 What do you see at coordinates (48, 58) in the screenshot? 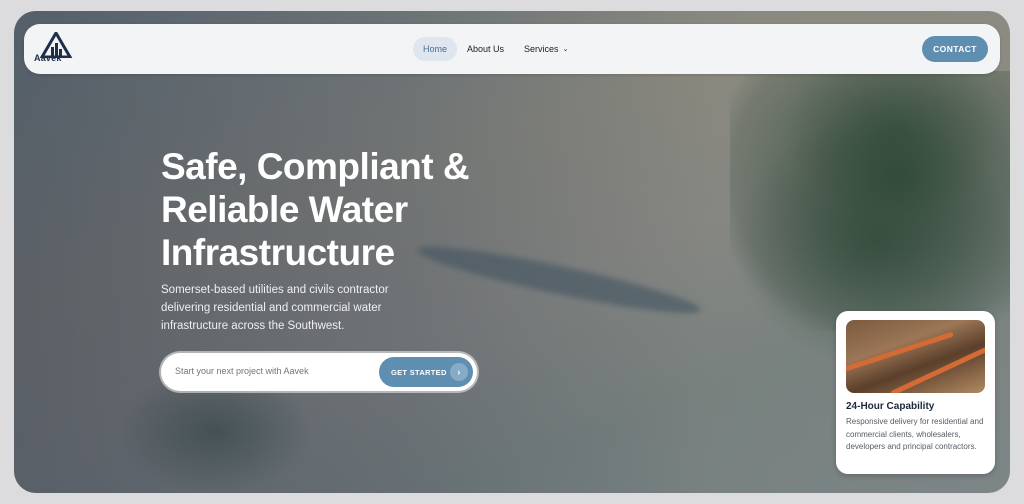
I see `brand-name: Aavek` at bounding box center [48, 58].